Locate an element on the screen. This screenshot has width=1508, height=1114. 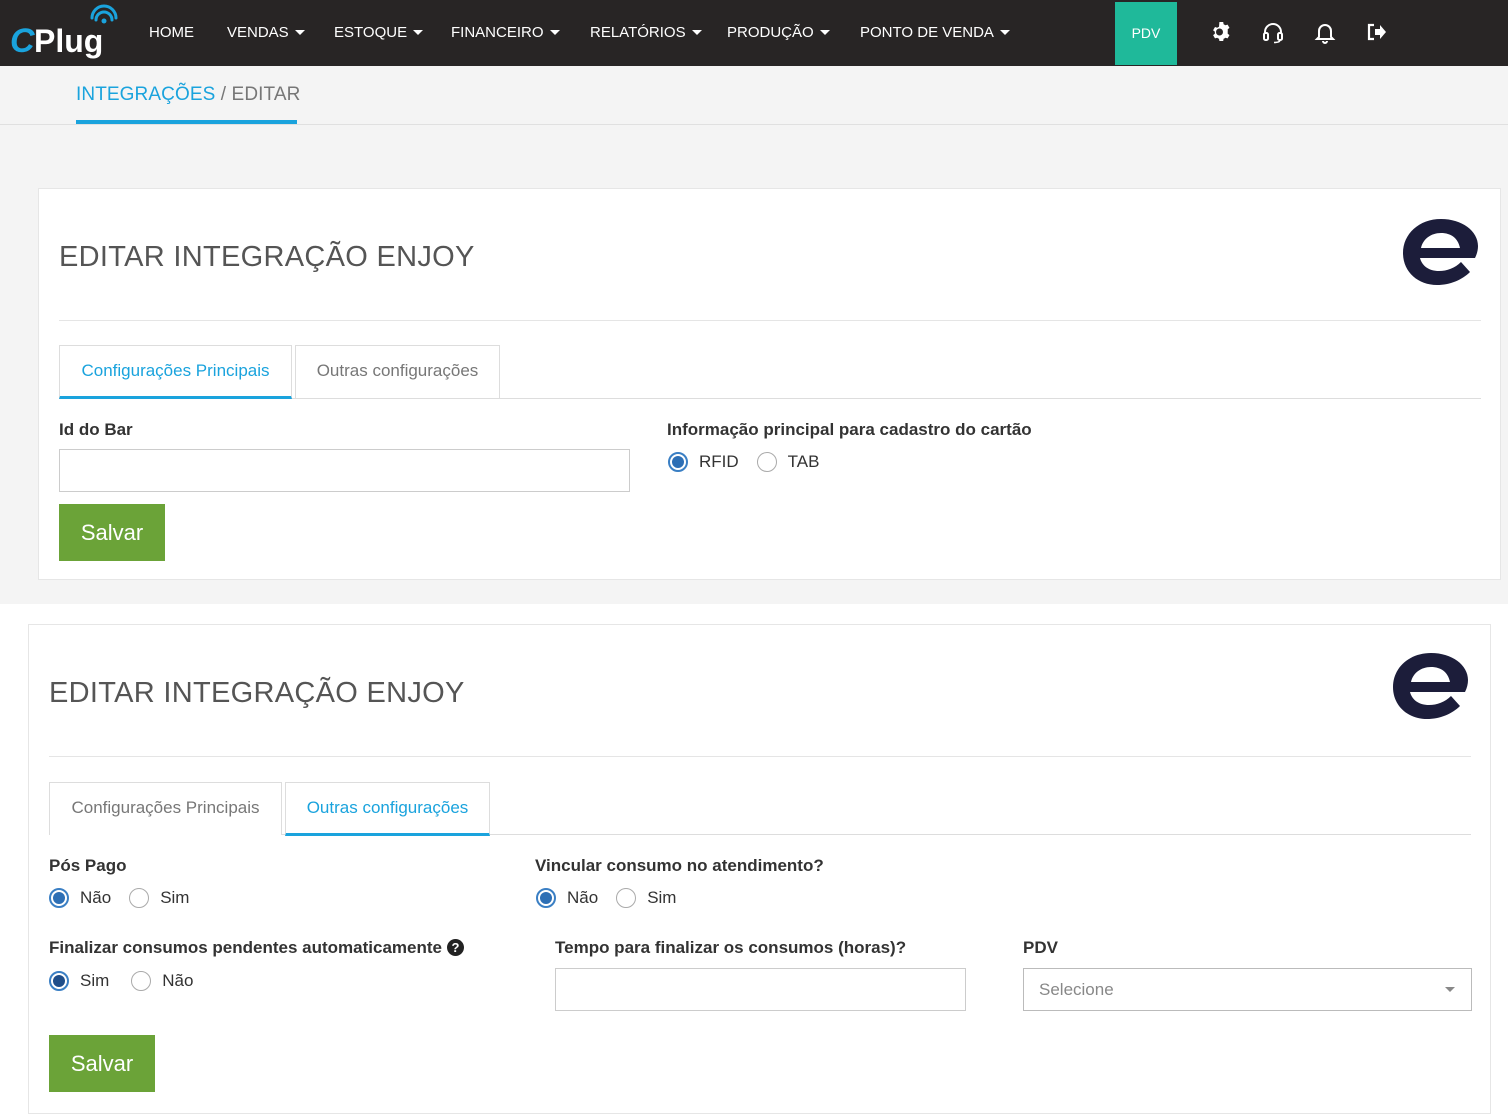
pdv-button: PDV is located at coordinates (1146, 33).